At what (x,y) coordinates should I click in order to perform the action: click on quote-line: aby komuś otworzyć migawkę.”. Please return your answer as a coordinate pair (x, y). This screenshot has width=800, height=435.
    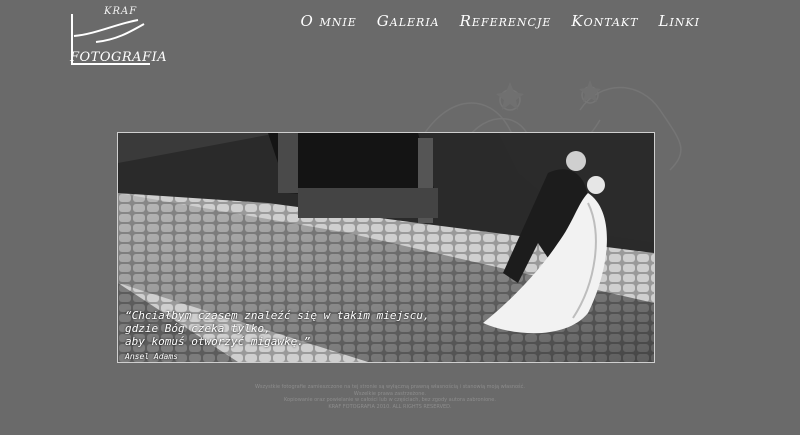
    Looking at the image, I should click on (218, 341).